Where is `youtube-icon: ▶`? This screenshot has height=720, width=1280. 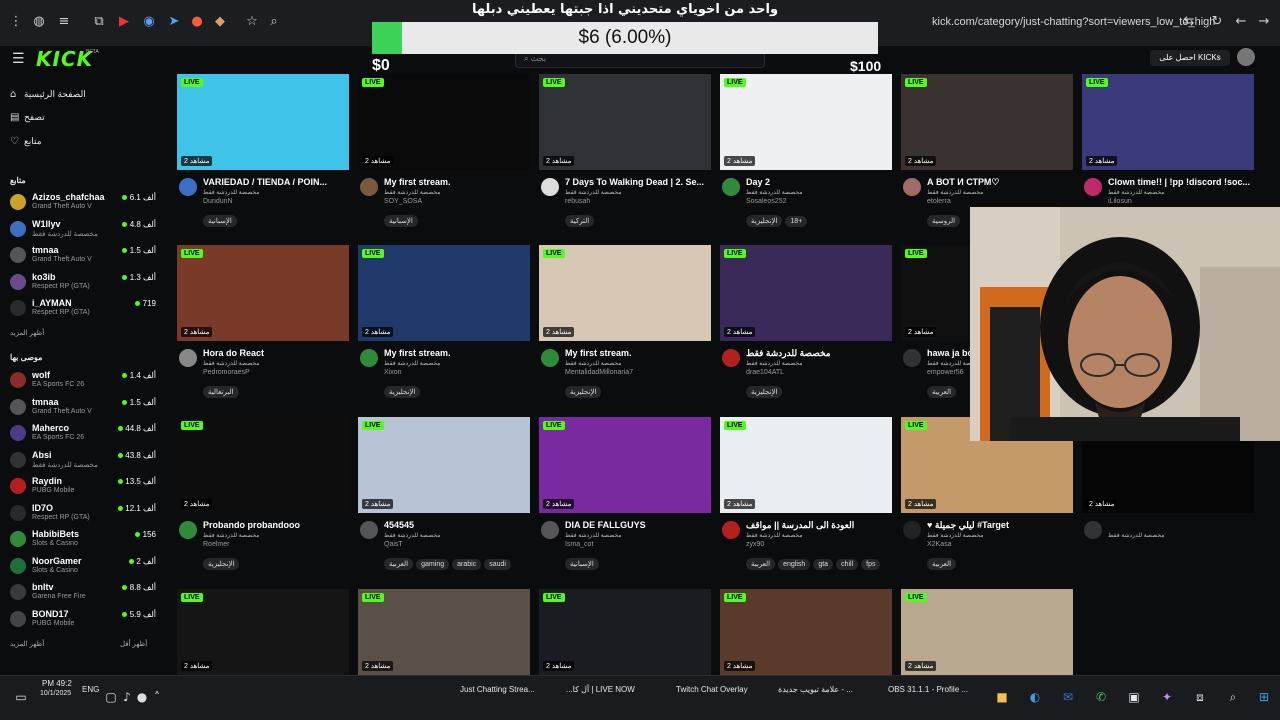
youtube-icon: ▶ is located at coordinates (124, 22).